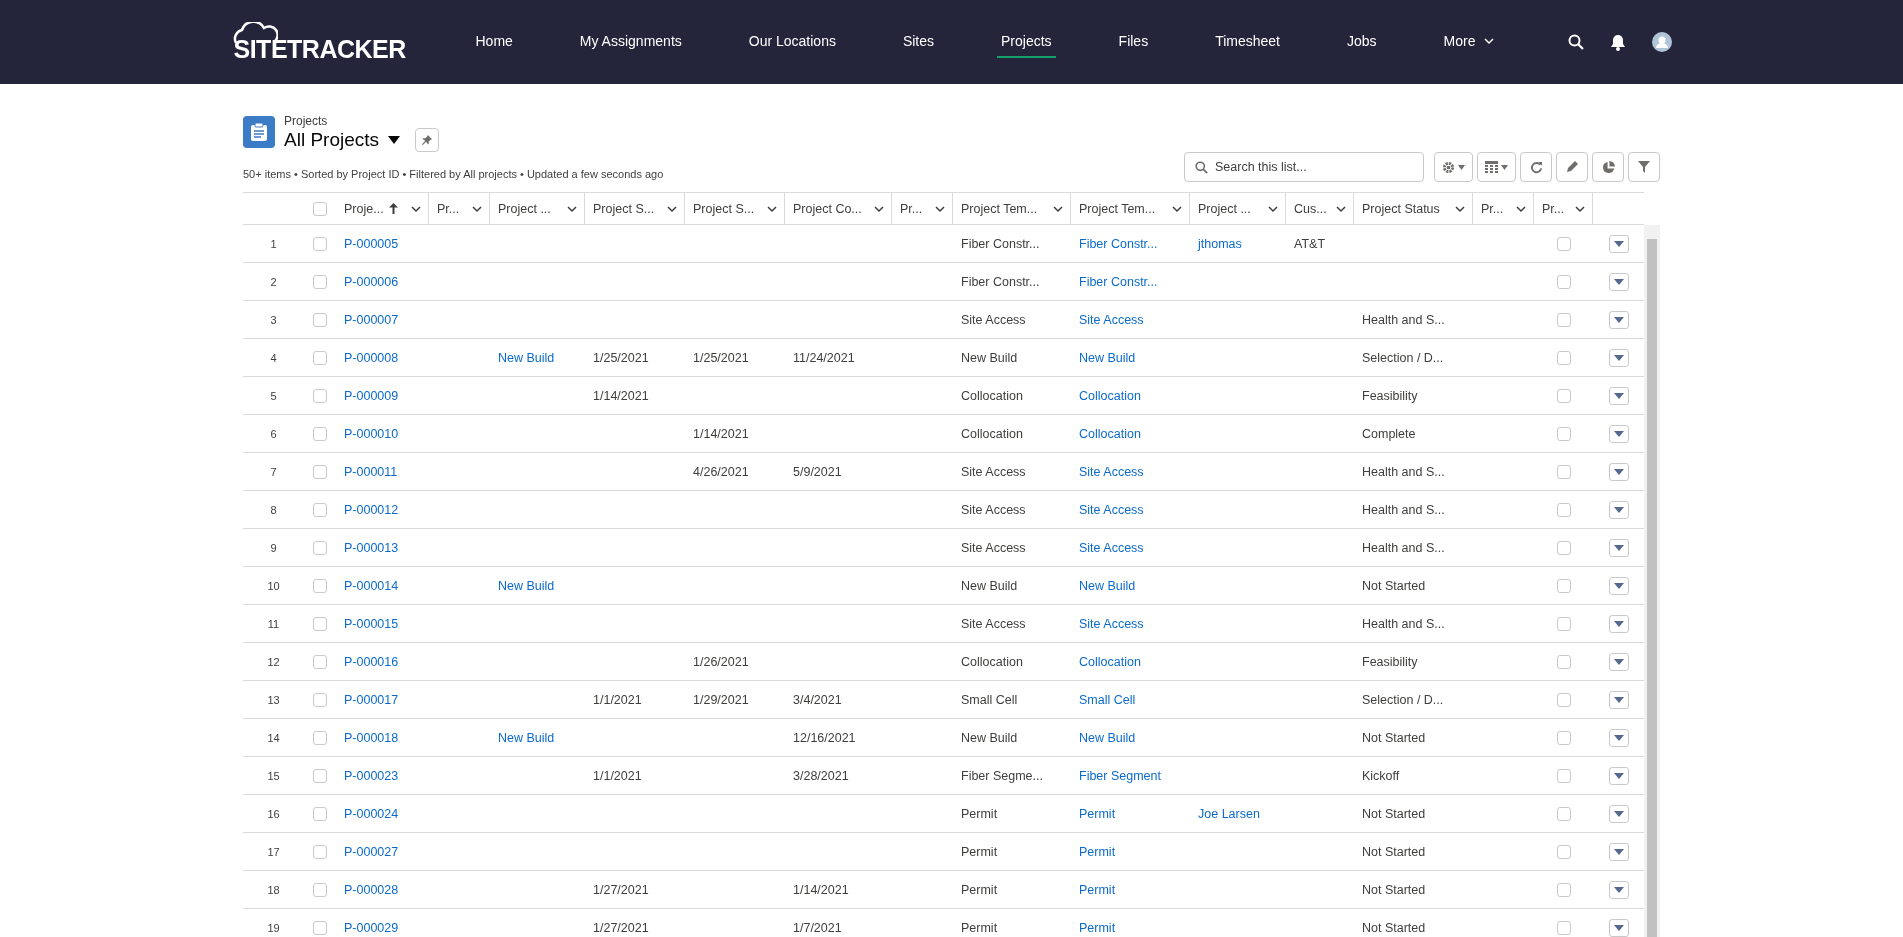 This screenshot has height=937, width=1903. Describe the element at coordinates (1496, 167) in the screenshot. I see `display-as-table-button` at that location.